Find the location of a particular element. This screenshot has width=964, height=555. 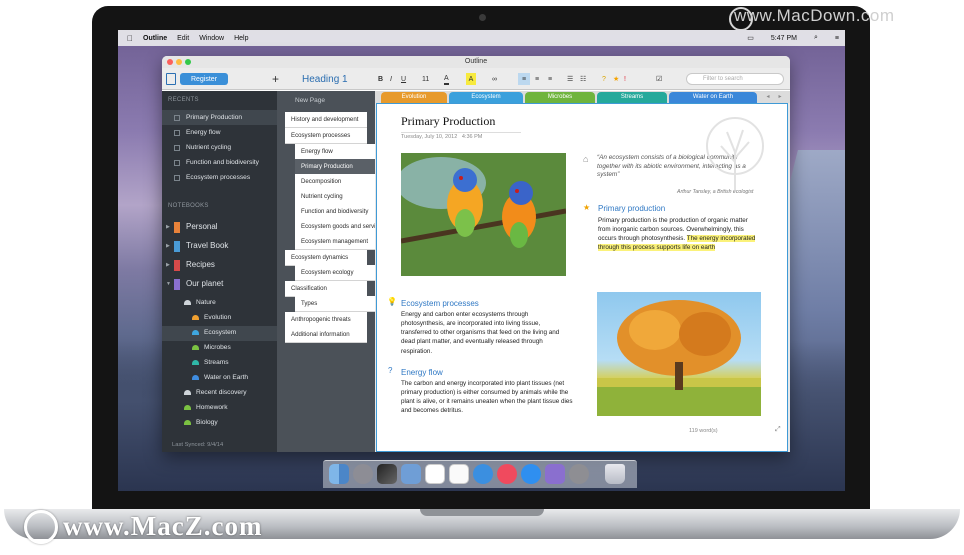

page-item: Anthropogenic threats is located at coordinates (326, 319).